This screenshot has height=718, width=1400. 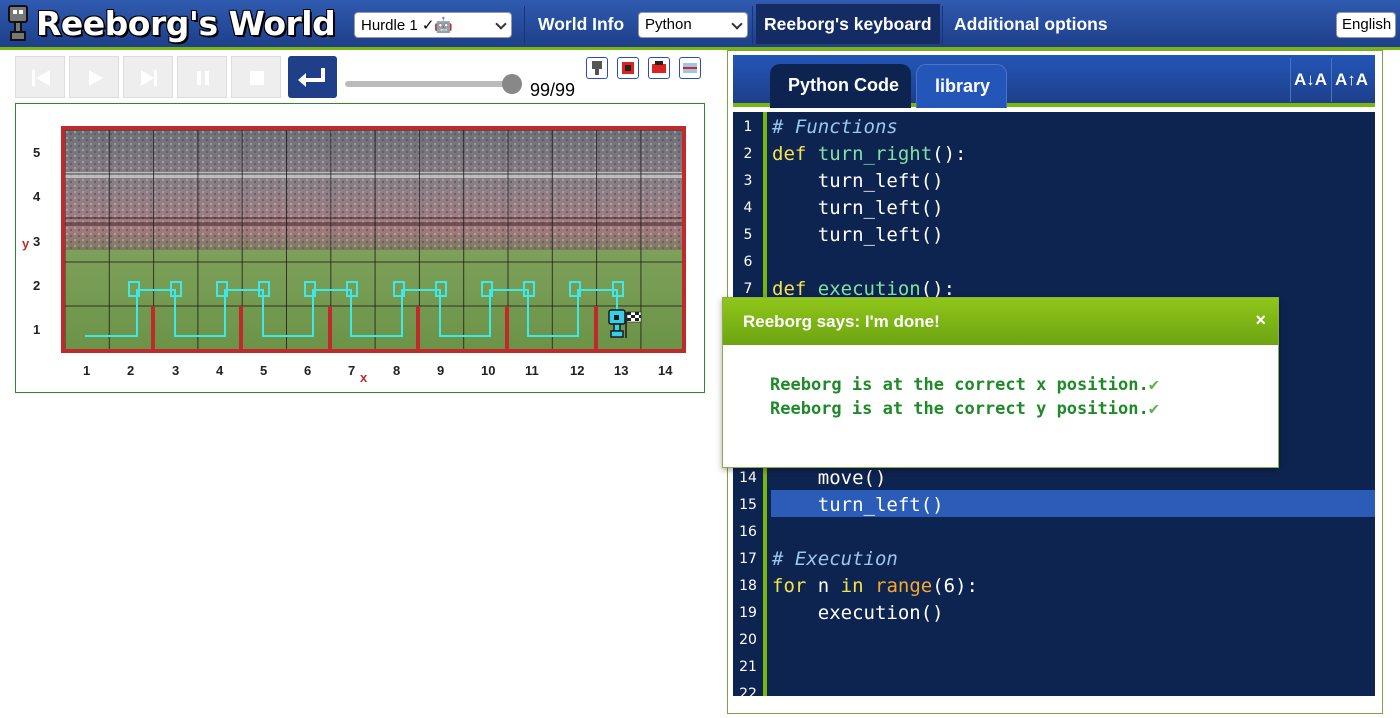 What do you see at coordinates (858, 181) in the screenshot?
I see `code-line-3: turn_left()` at bounding box center [858, 181].